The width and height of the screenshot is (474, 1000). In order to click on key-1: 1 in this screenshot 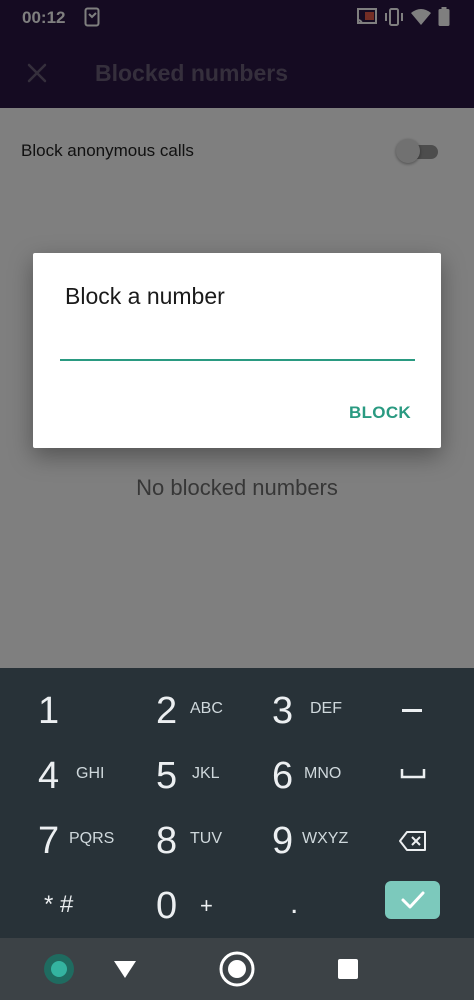, I will do `click(59, 710)`.